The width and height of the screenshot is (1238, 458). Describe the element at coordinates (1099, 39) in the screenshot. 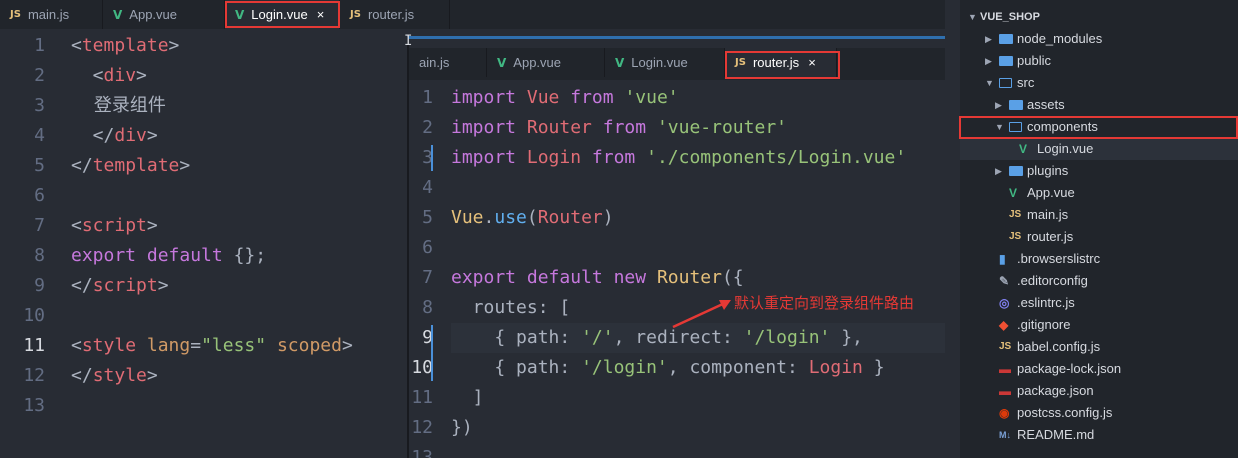

I see `tree-item-node_modules: ▶ node_modules` at that location.